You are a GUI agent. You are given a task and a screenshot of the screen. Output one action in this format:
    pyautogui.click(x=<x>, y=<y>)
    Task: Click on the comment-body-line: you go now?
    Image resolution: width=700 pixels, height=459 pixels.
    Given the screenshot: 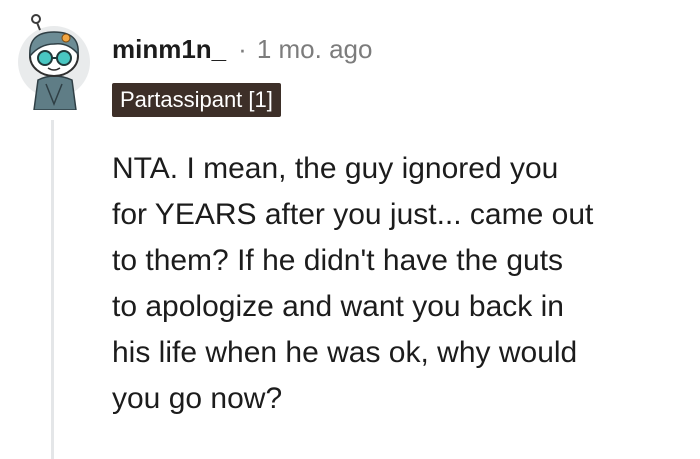 What is the action you would take?
    pyautogui.click(x=197, y=398)
    